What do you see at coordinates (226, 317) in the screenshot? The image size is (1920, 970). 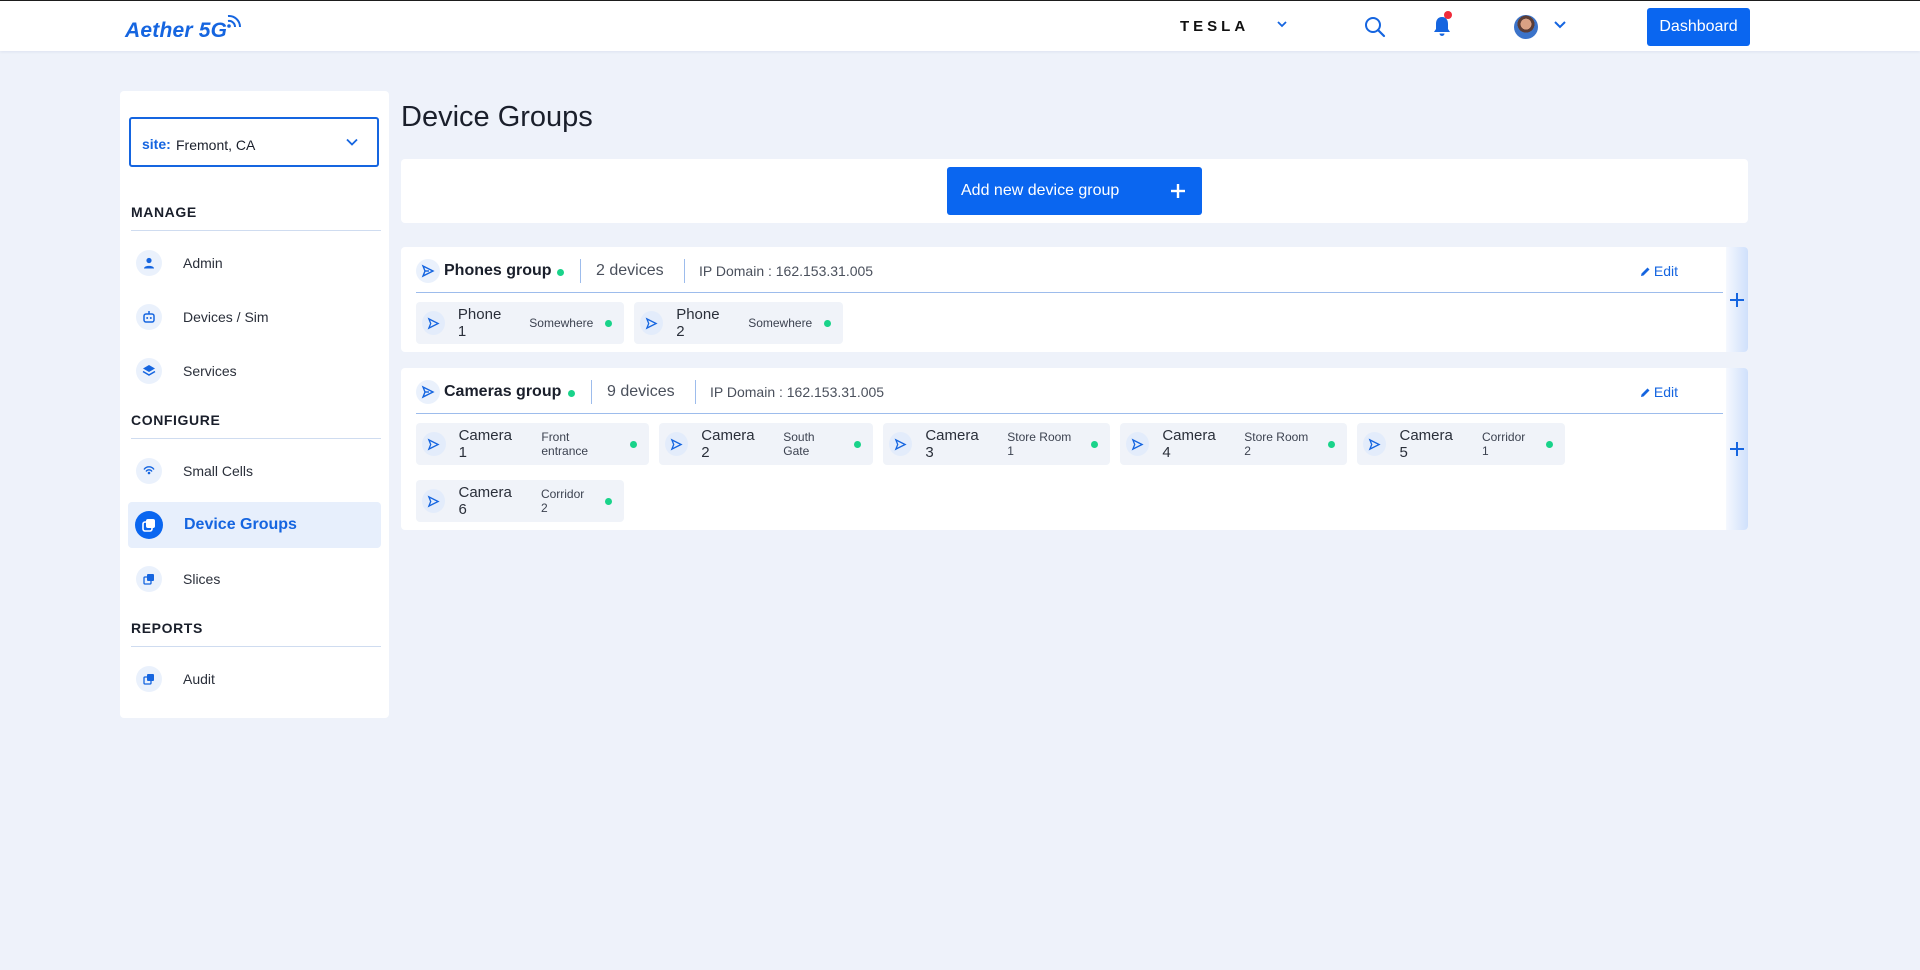 I see `sidebar-item-label: Devices / Sim` at bounding box center [226, 317].